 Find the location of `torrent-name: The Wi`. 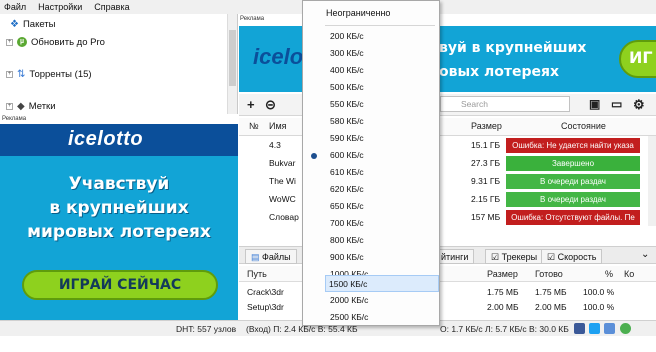

torrent-name: The Wi is located at coordinates (282, 181).